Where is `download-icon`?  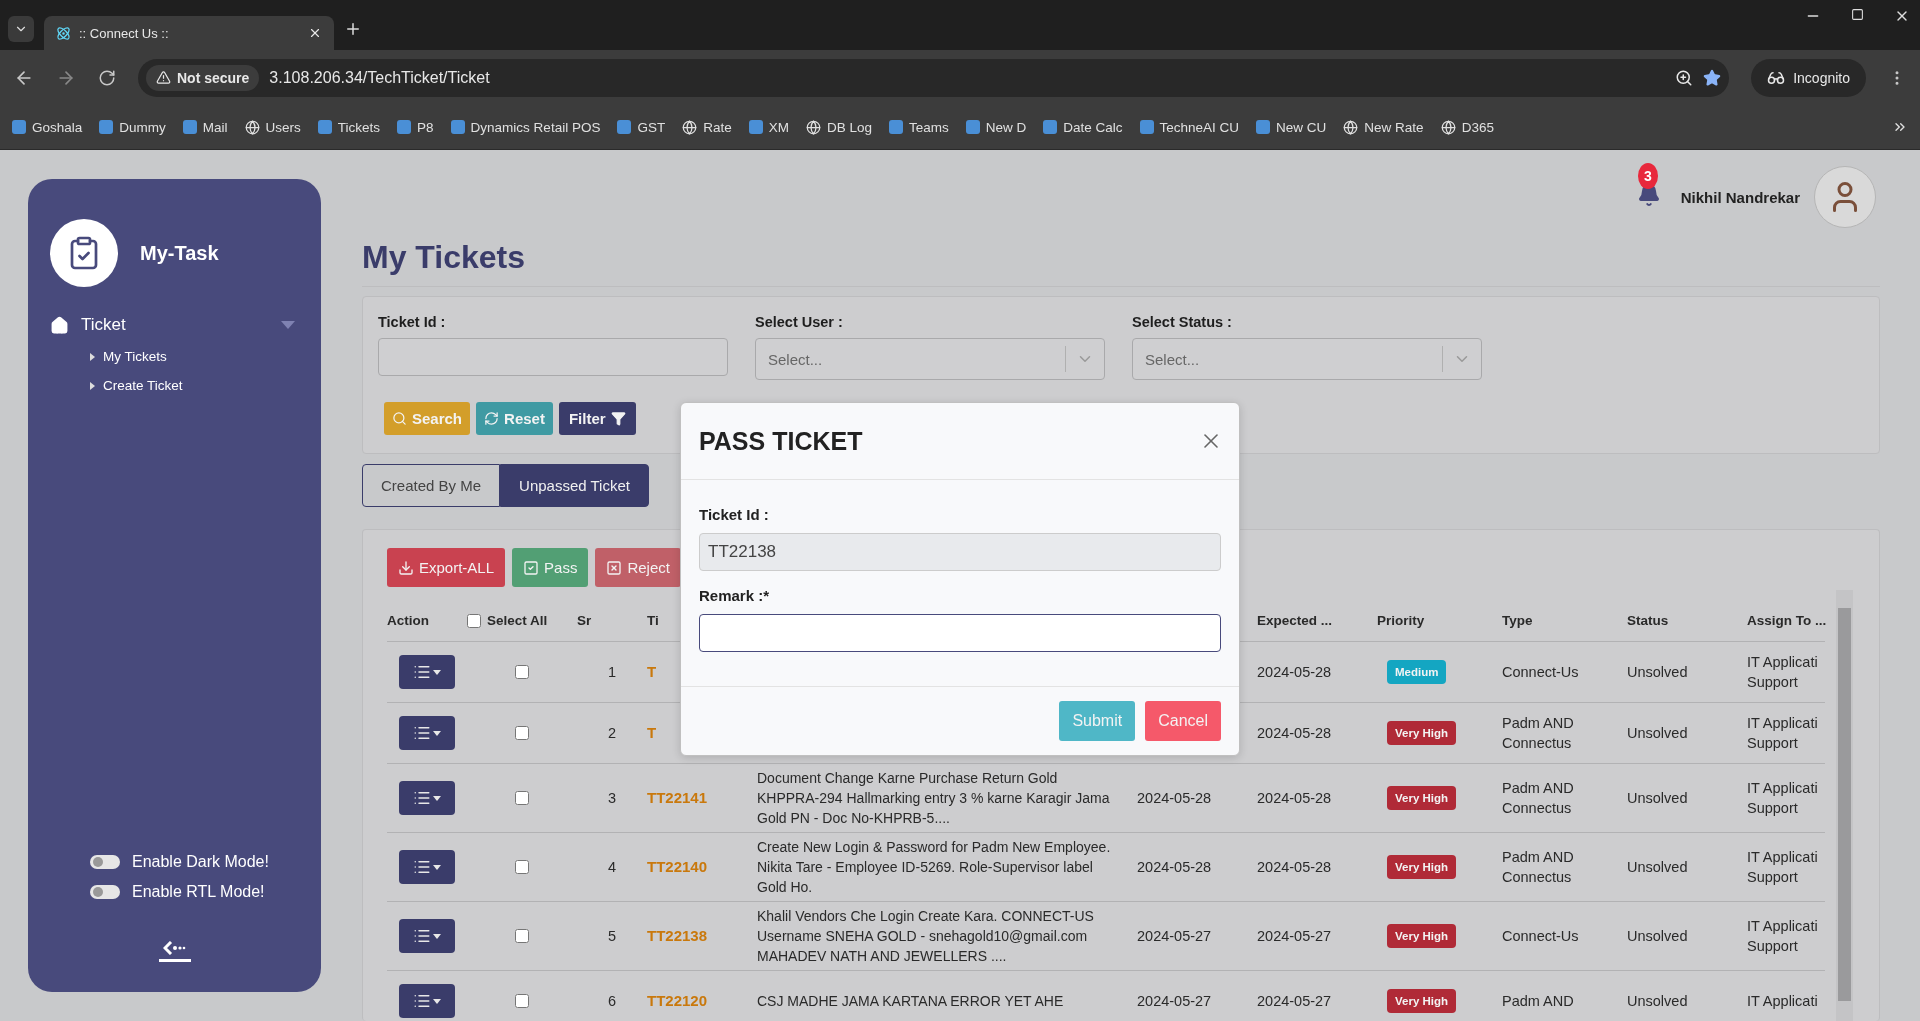 download-icon is located at coordinates (406, 567).